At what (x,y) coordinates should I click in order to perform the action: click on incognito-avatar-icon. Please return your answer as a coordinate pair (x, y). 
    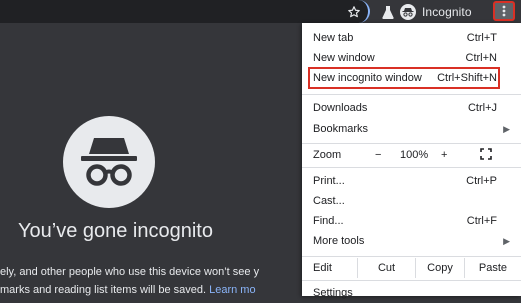
    Looking at the image, I should click on (408, 11).